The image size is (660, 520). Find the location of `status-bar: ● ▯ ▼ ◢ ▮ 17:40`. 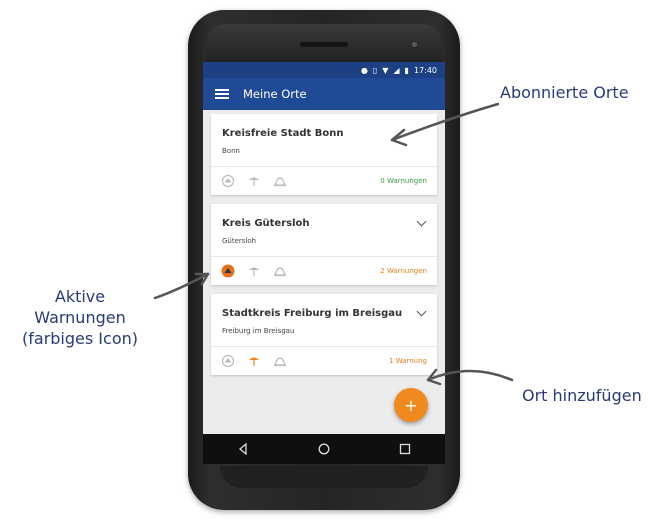

status-bar: ● ▯ ▼ ◢ ▮ 17:40 is located at coordinates (324, 70).